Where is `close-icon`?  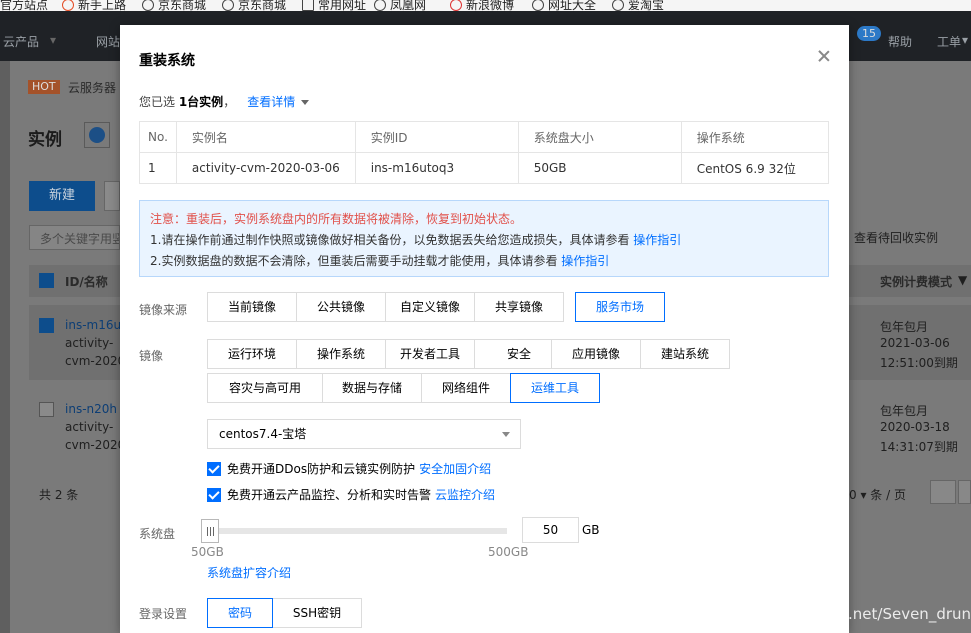
close-icon is located at coordinates (824, 56).